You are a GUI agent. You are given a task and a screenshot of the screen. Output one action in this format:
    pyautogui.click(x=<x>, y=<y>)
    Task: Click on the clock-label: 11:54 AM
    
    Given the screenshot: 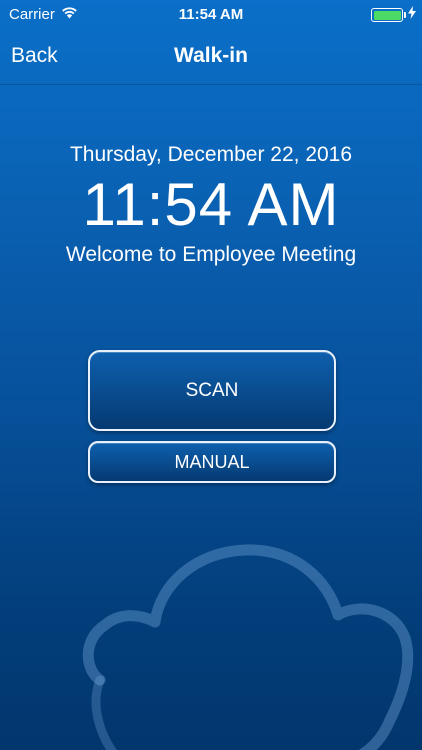 What is the action you would take?
    pyautogui.click(x=211, y=204)
    